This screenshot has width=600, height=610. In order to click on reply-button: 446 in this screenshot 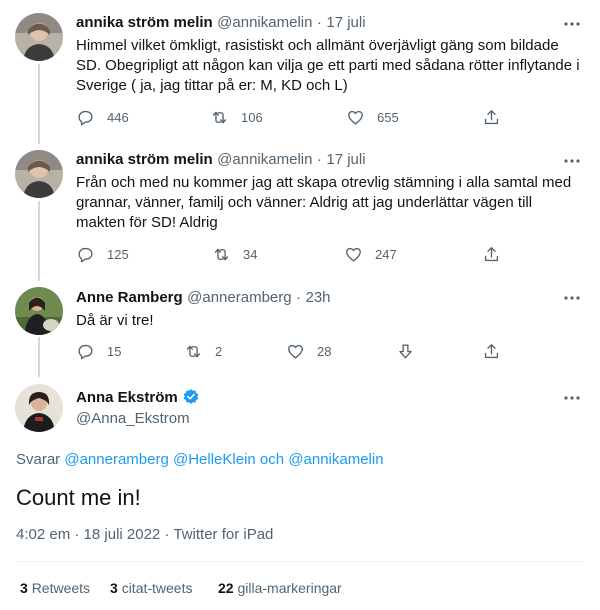, I will do `click(102, 117)`.